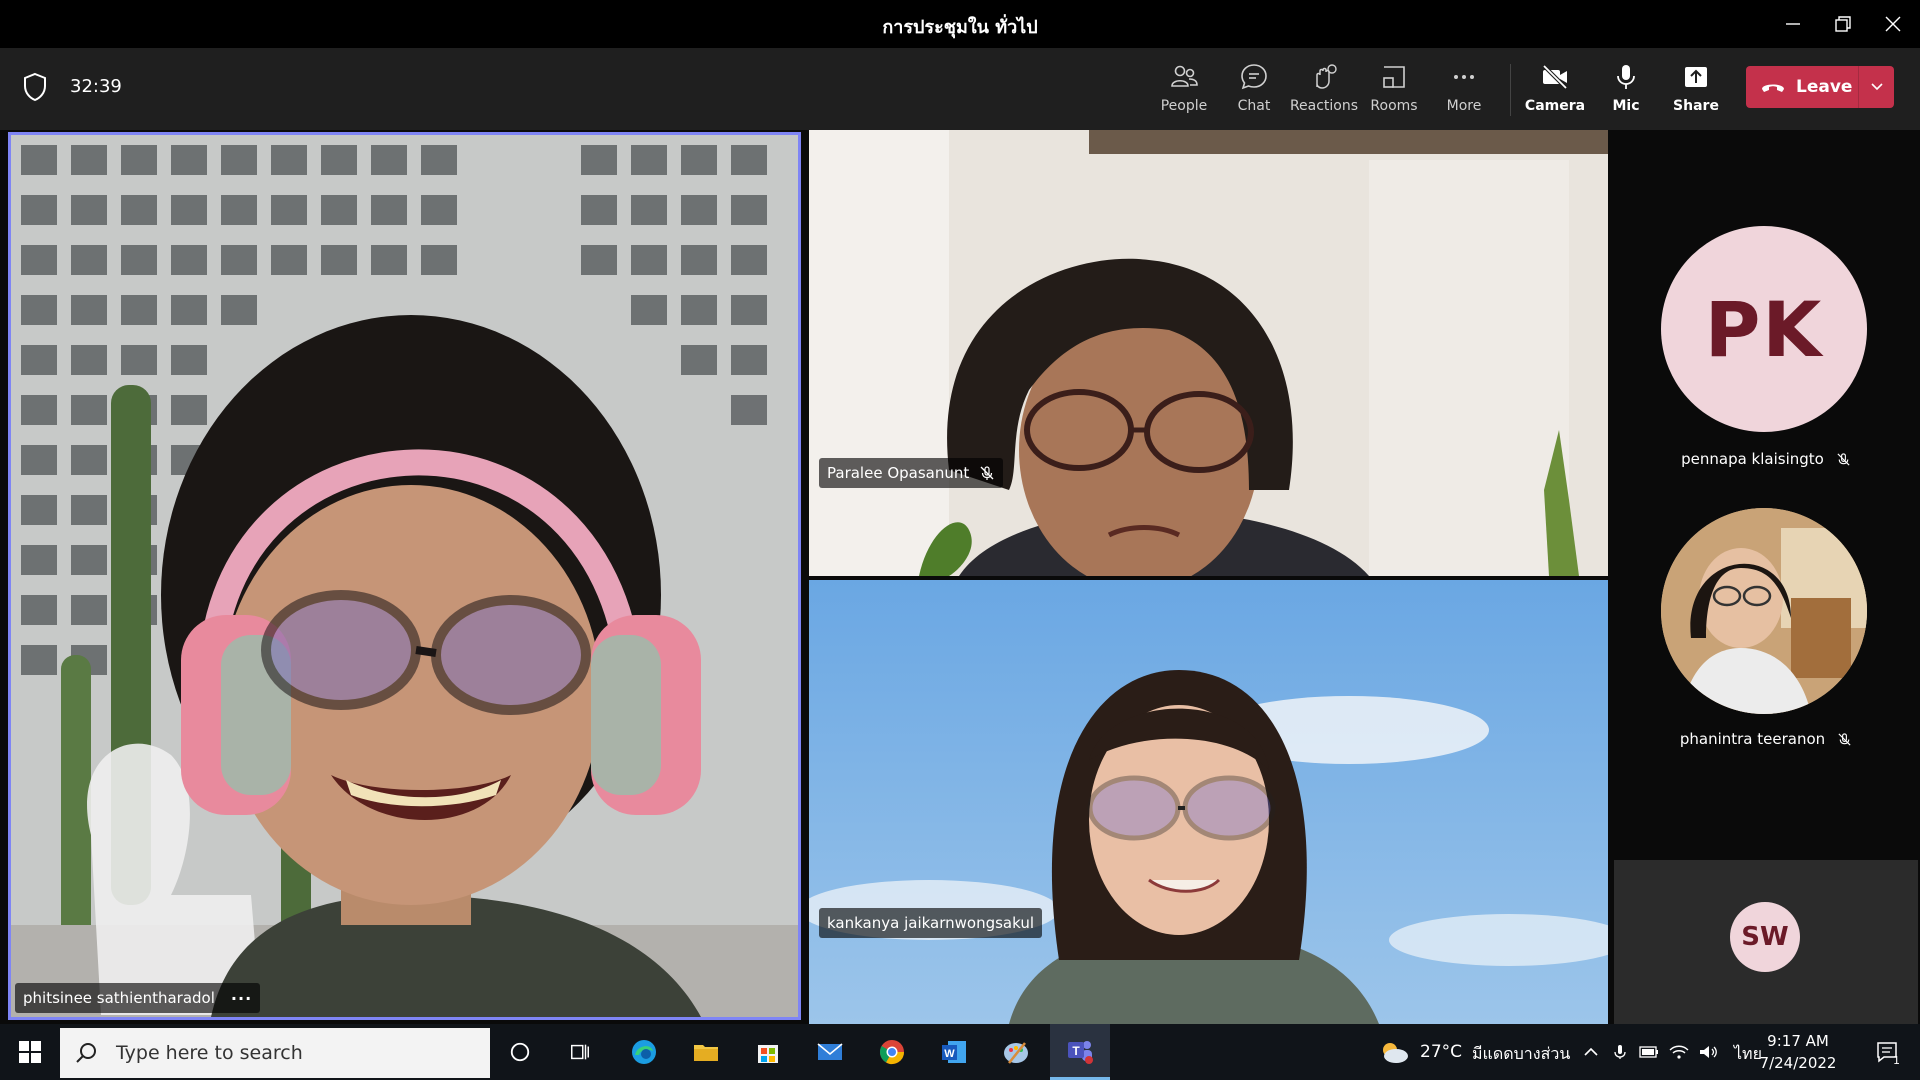 The image size is (1920, 1080). Describe the element at coordinates (1326, 76) in the screenshot. I see `reactions-icon` at that location.